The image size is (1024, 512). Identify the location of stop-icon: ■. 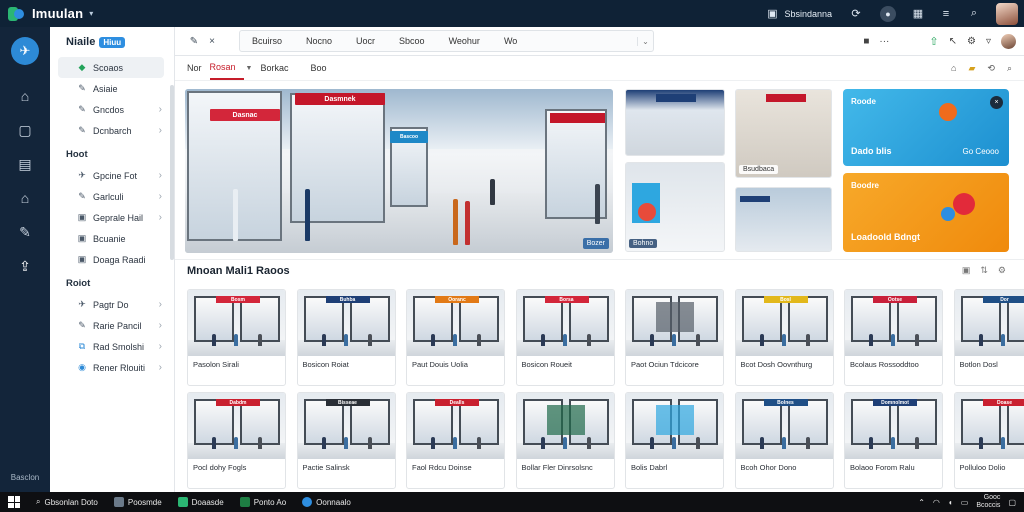
(866, 41).